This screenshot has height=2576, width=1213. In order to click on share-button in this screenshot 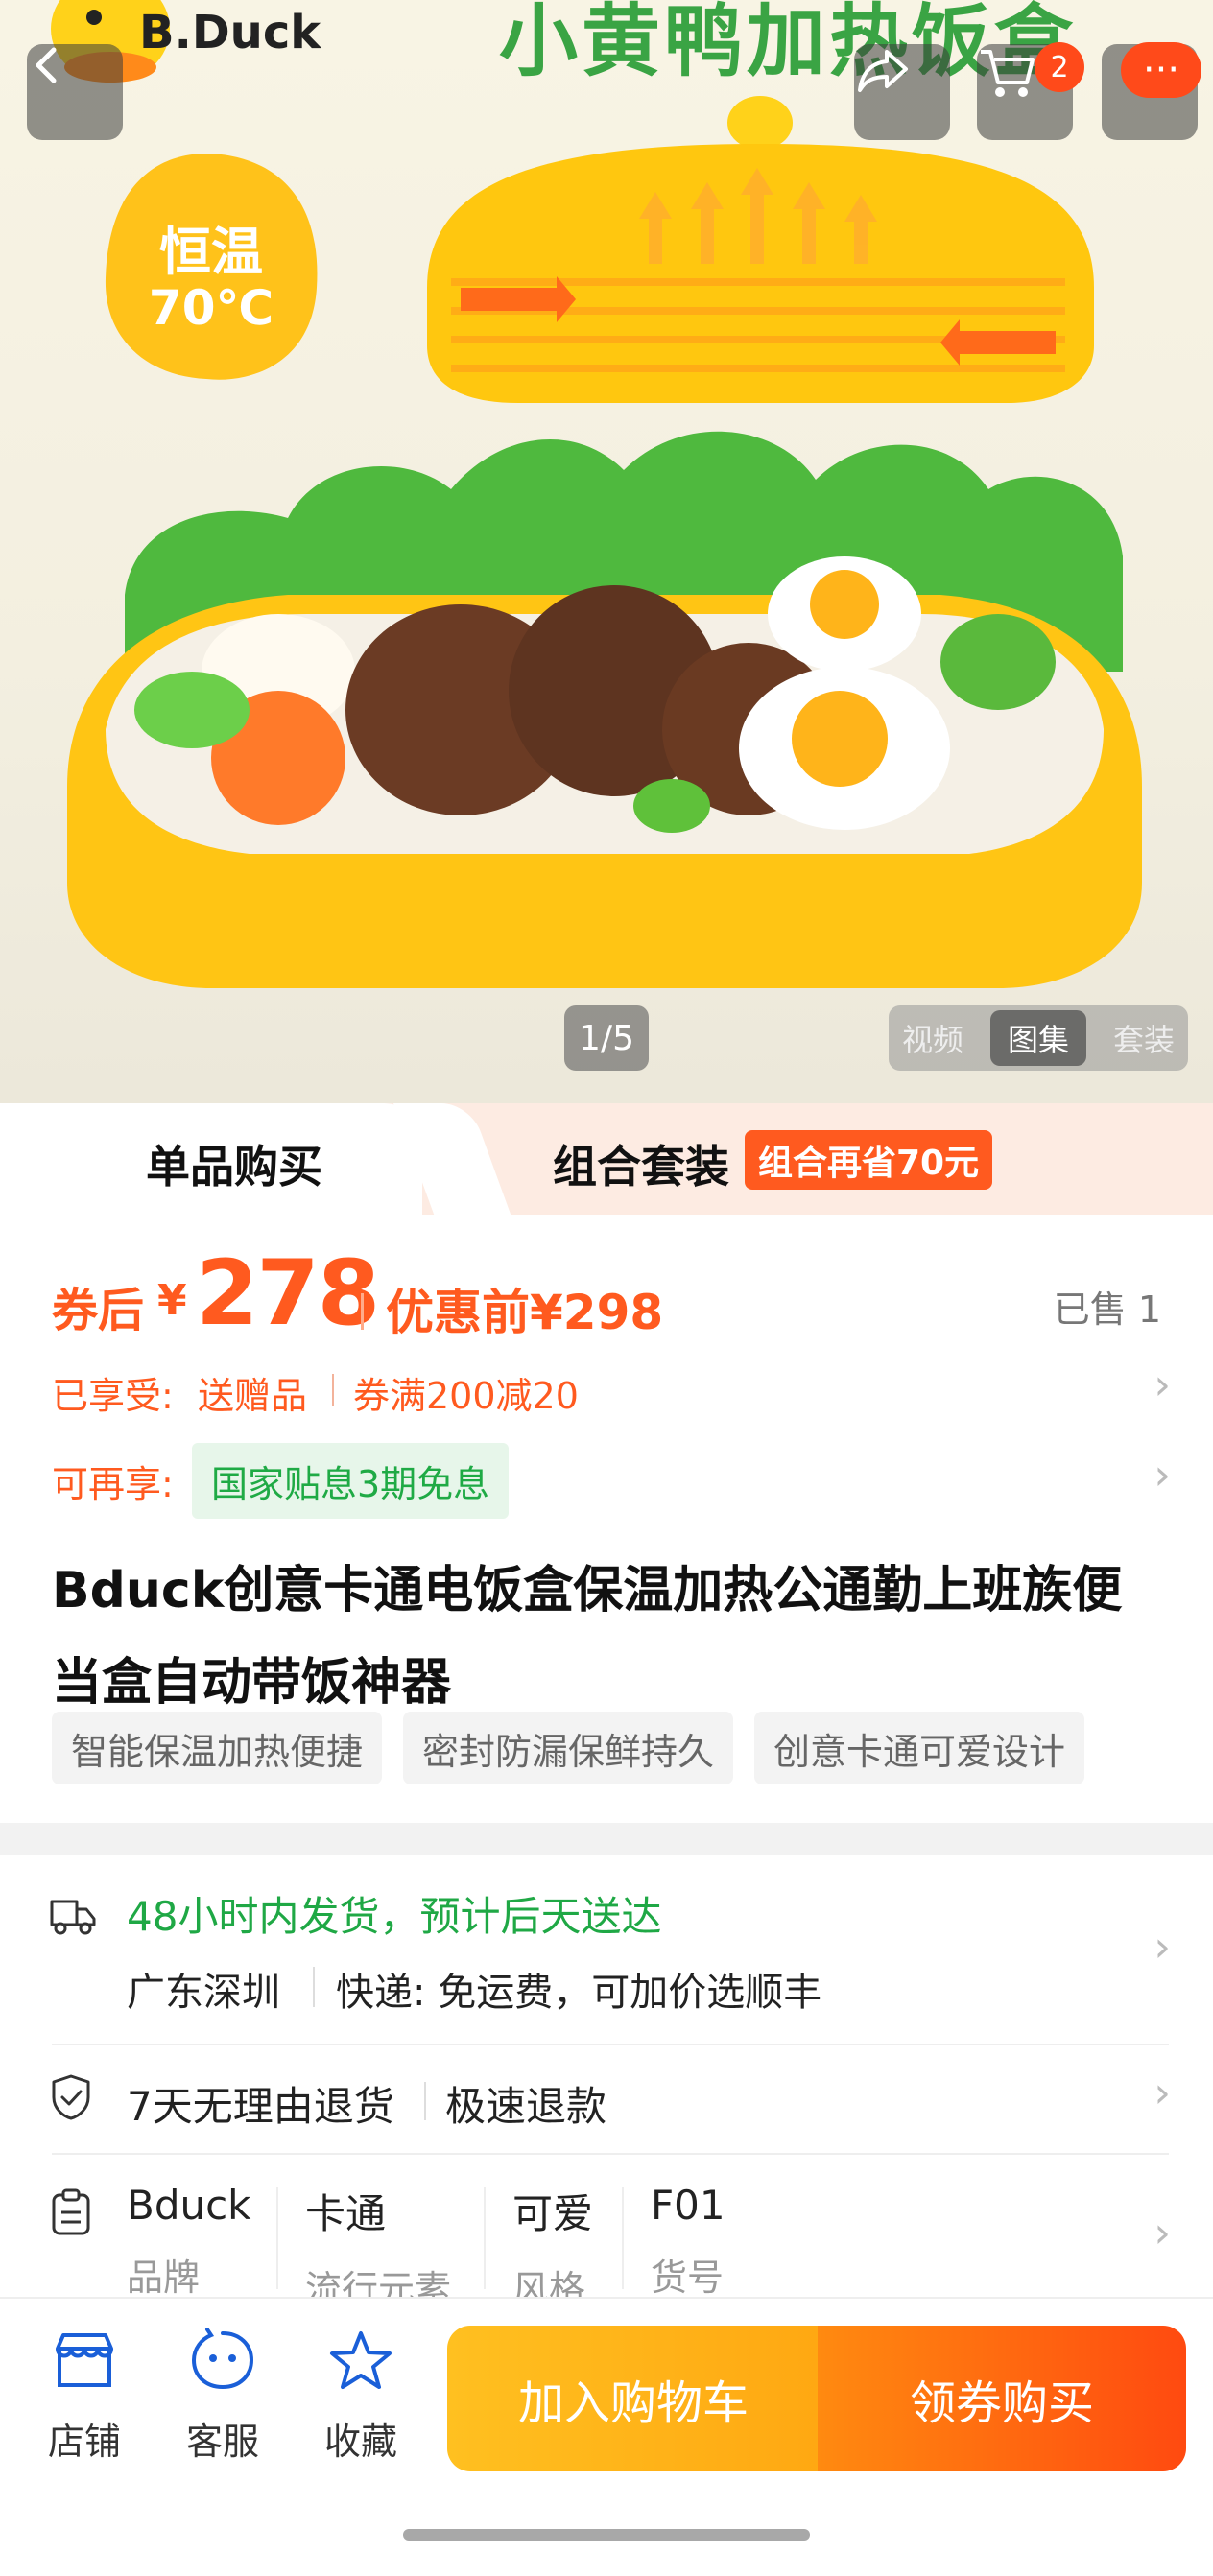, I will do `click(902, 92)`.